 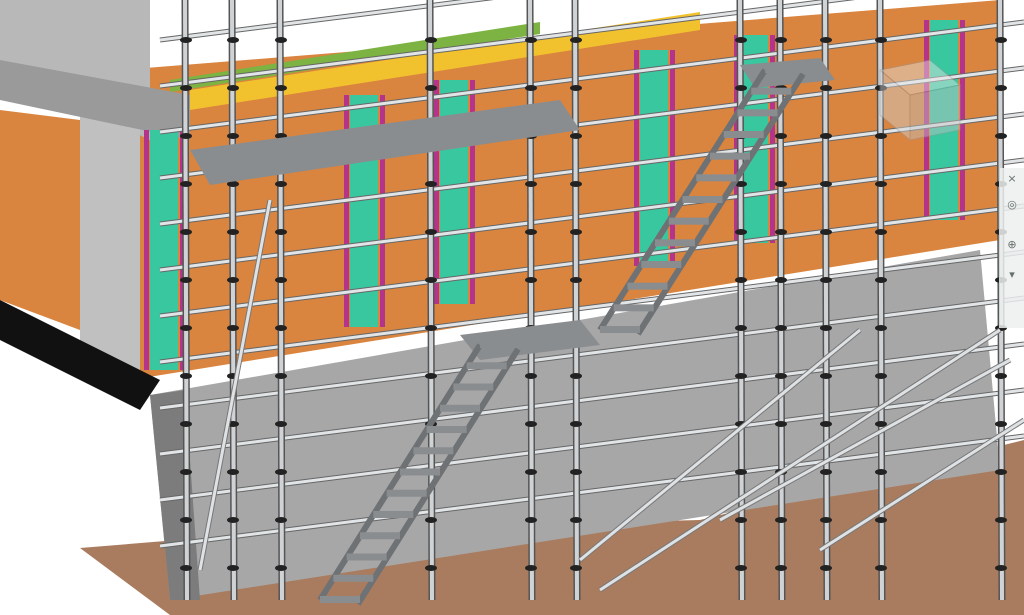 I want to click on navigation-arrow-icon: ▾, so click(x=1012, y=275).